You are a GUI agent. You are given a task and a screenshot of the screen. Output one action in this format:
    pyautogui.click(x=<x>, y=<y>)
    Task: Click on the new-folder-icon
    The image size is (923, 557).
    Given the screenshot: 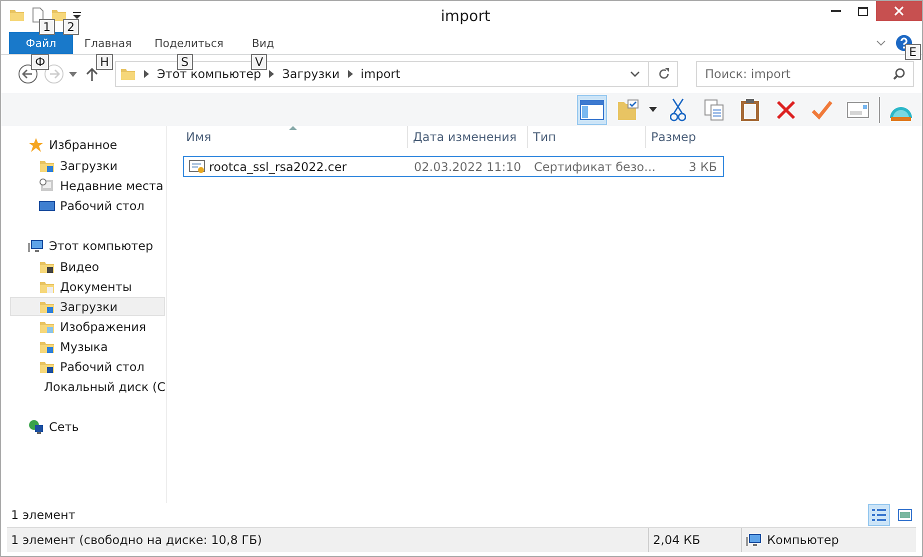 What is the action you would take?
    pyautogui.click(x=59, y=15)
    